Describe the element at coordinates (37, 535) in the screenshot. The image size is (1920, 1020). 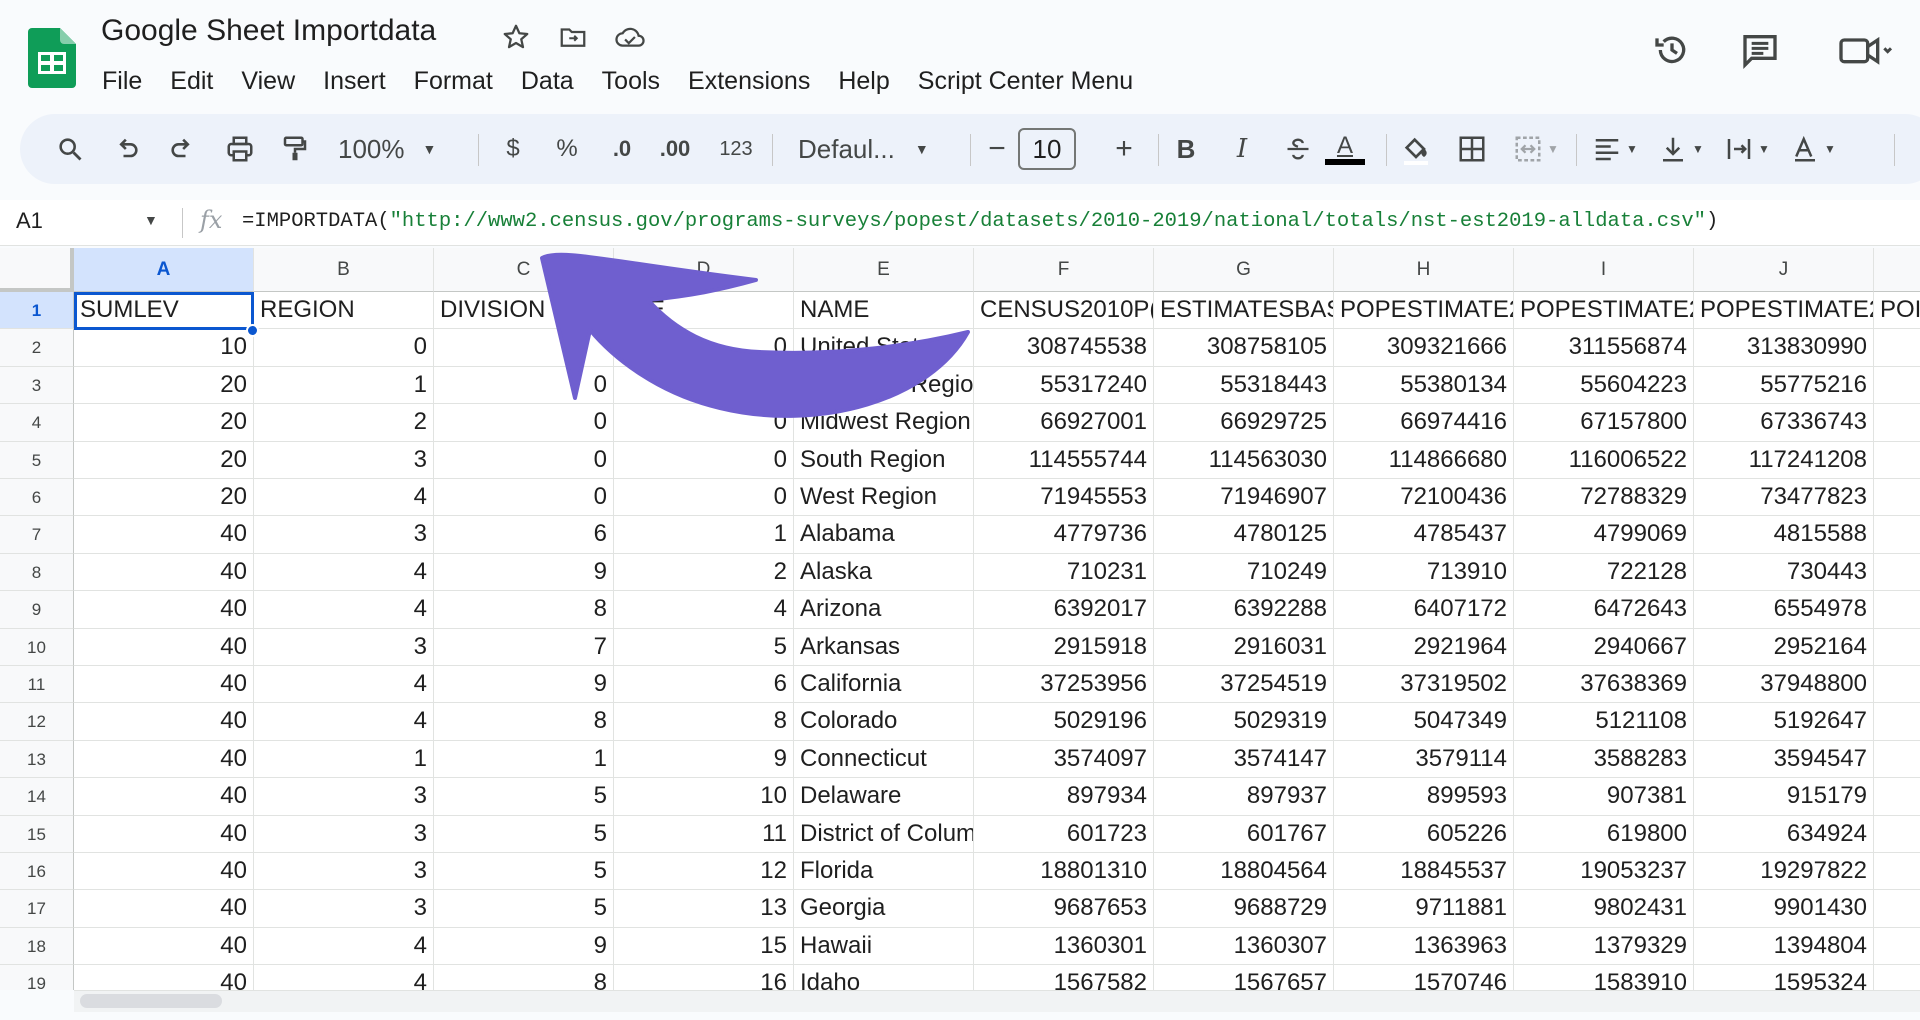
I see `row-header-7: 7` at that location.